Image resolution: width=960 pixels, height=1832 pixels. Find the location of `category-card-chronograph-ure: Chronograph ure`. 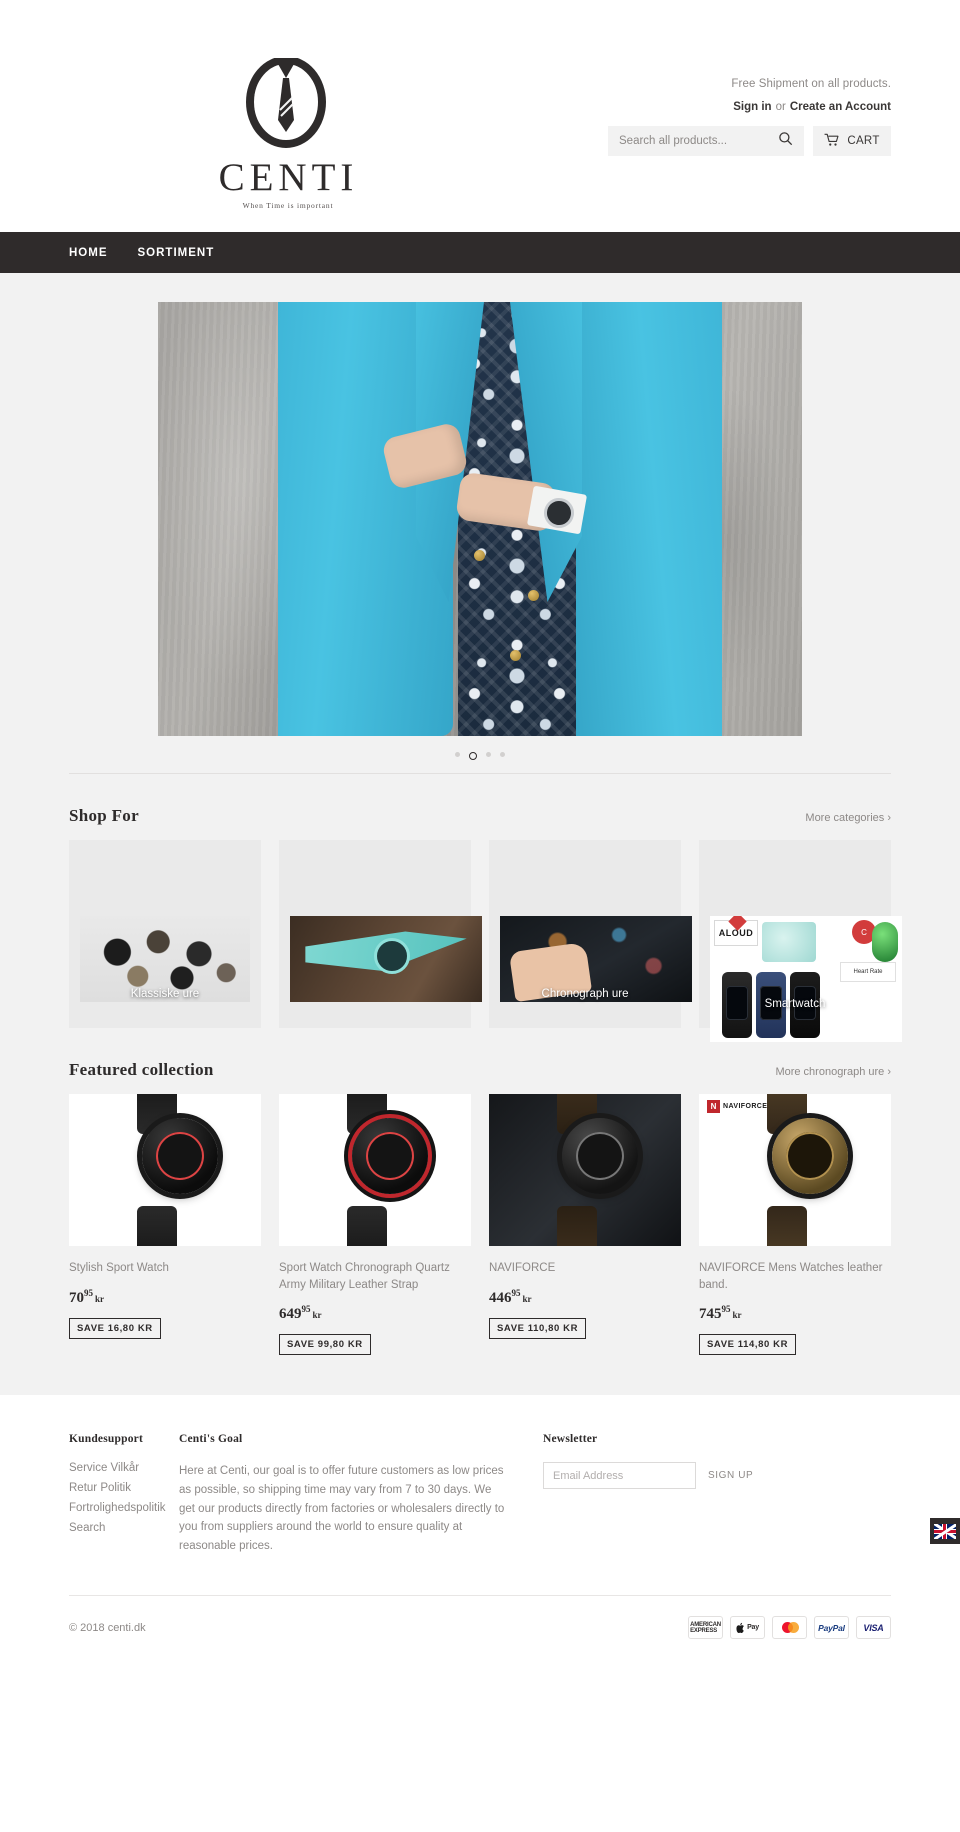

category-card-chronograph-ure: Chronograph ure is located at coordinates (590, 934).